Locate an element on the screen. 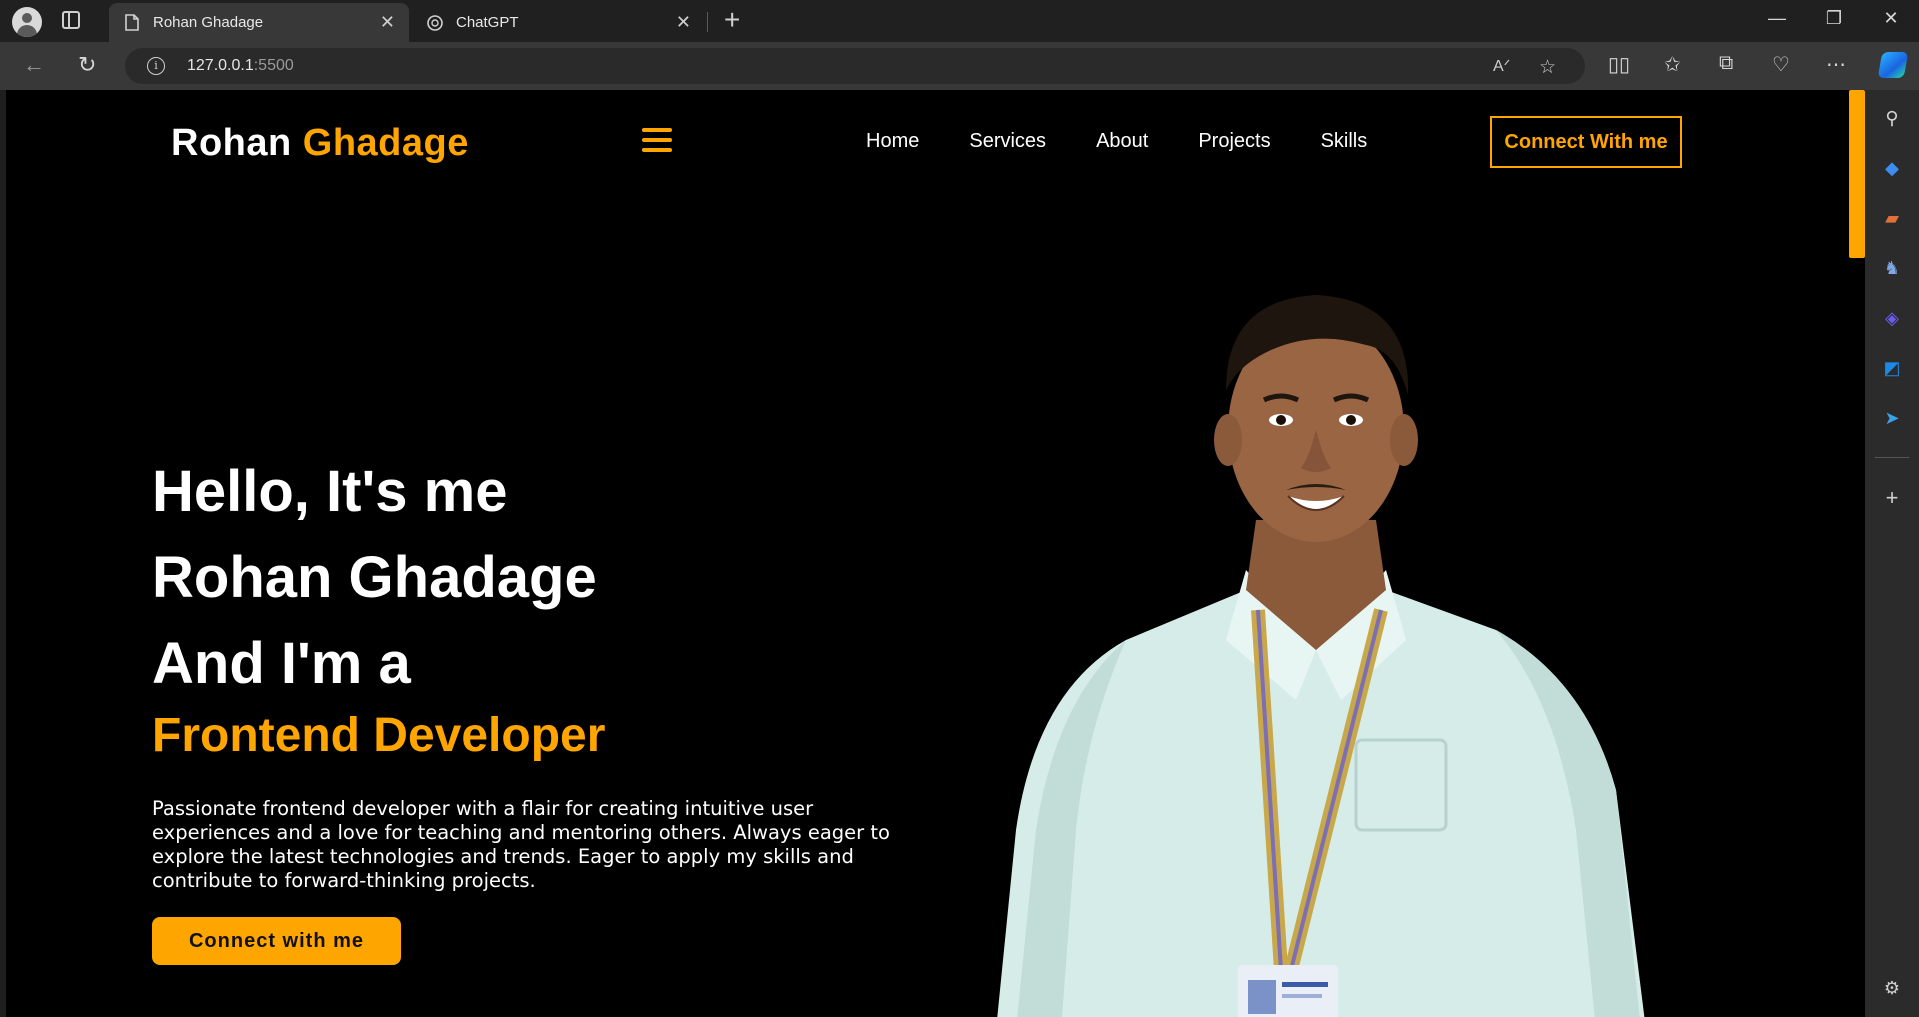  tab-actions-icon is located at coordinates (71, 20).